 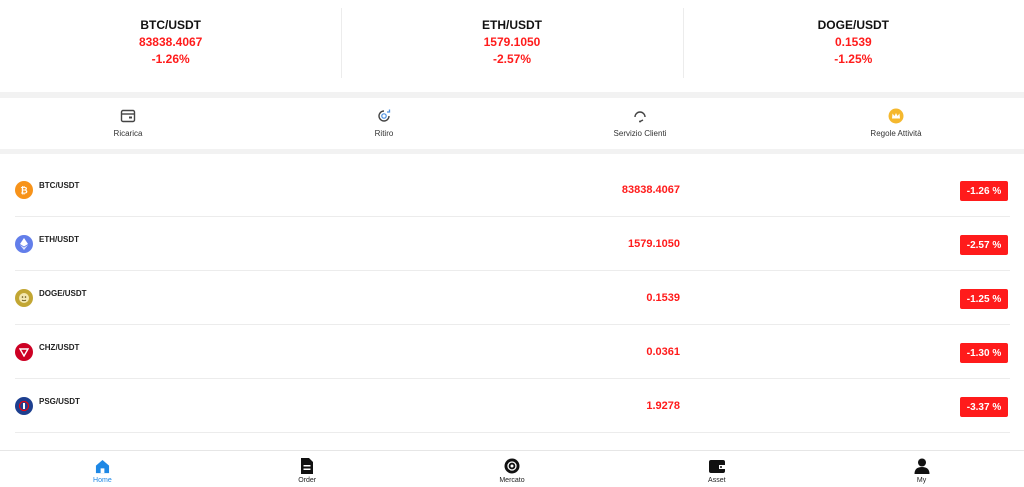 What do you see at coordinates (512, 352) in the screenshot?
I see `market-row: CHZ/USDT 0.0361 -1.30 %` at bounding box center [512, 352].